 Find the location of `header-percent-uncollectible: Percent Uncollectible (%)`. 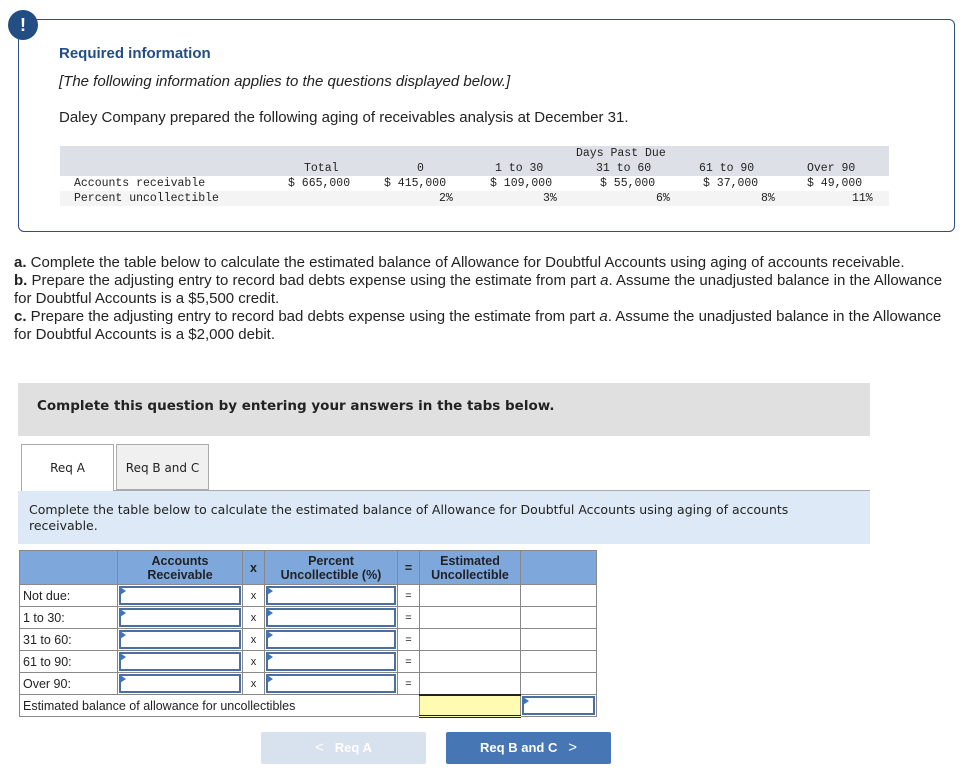

header-percent-uncollectible: Percent Uncollectible (%) is located at coordinates (331, 567).